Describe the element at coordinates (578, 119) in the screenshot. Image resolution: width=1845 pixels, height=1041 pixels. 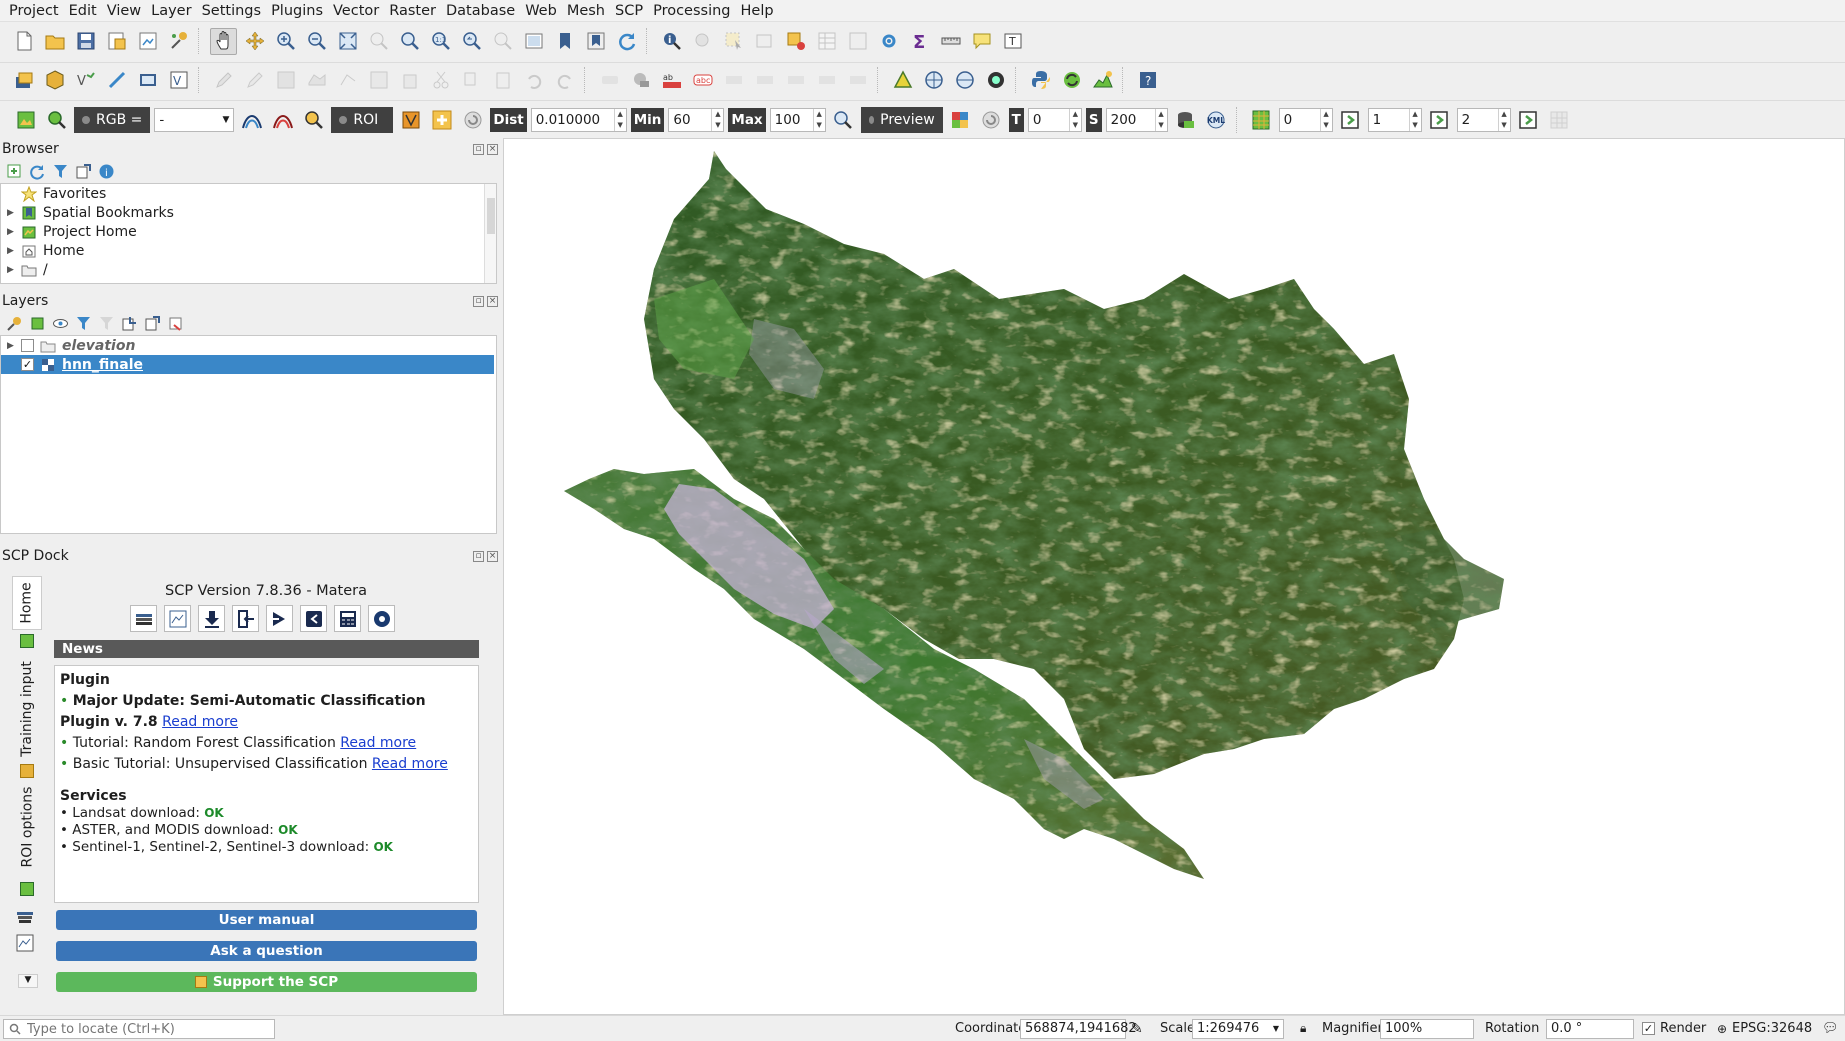
I see `dist-spinbox: 0.010000 ▲ ▼` at that location.